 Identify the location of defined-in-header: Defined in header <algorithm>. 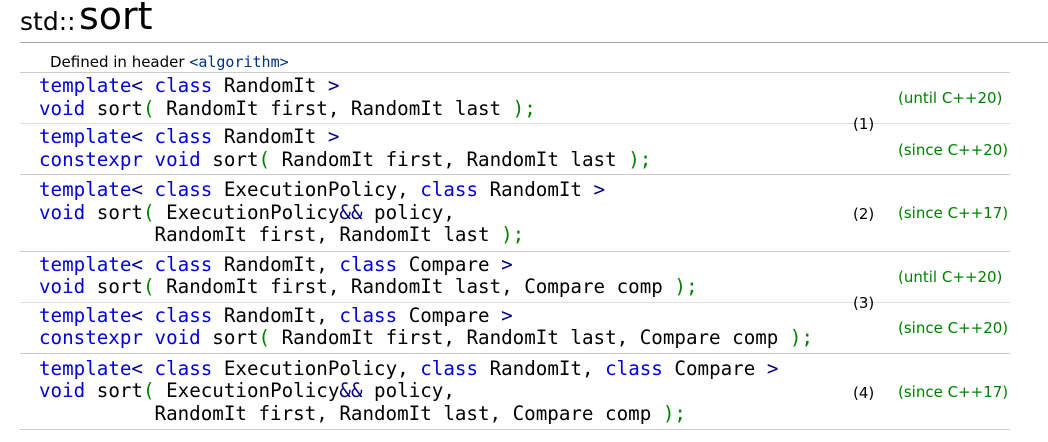
(169, 62).